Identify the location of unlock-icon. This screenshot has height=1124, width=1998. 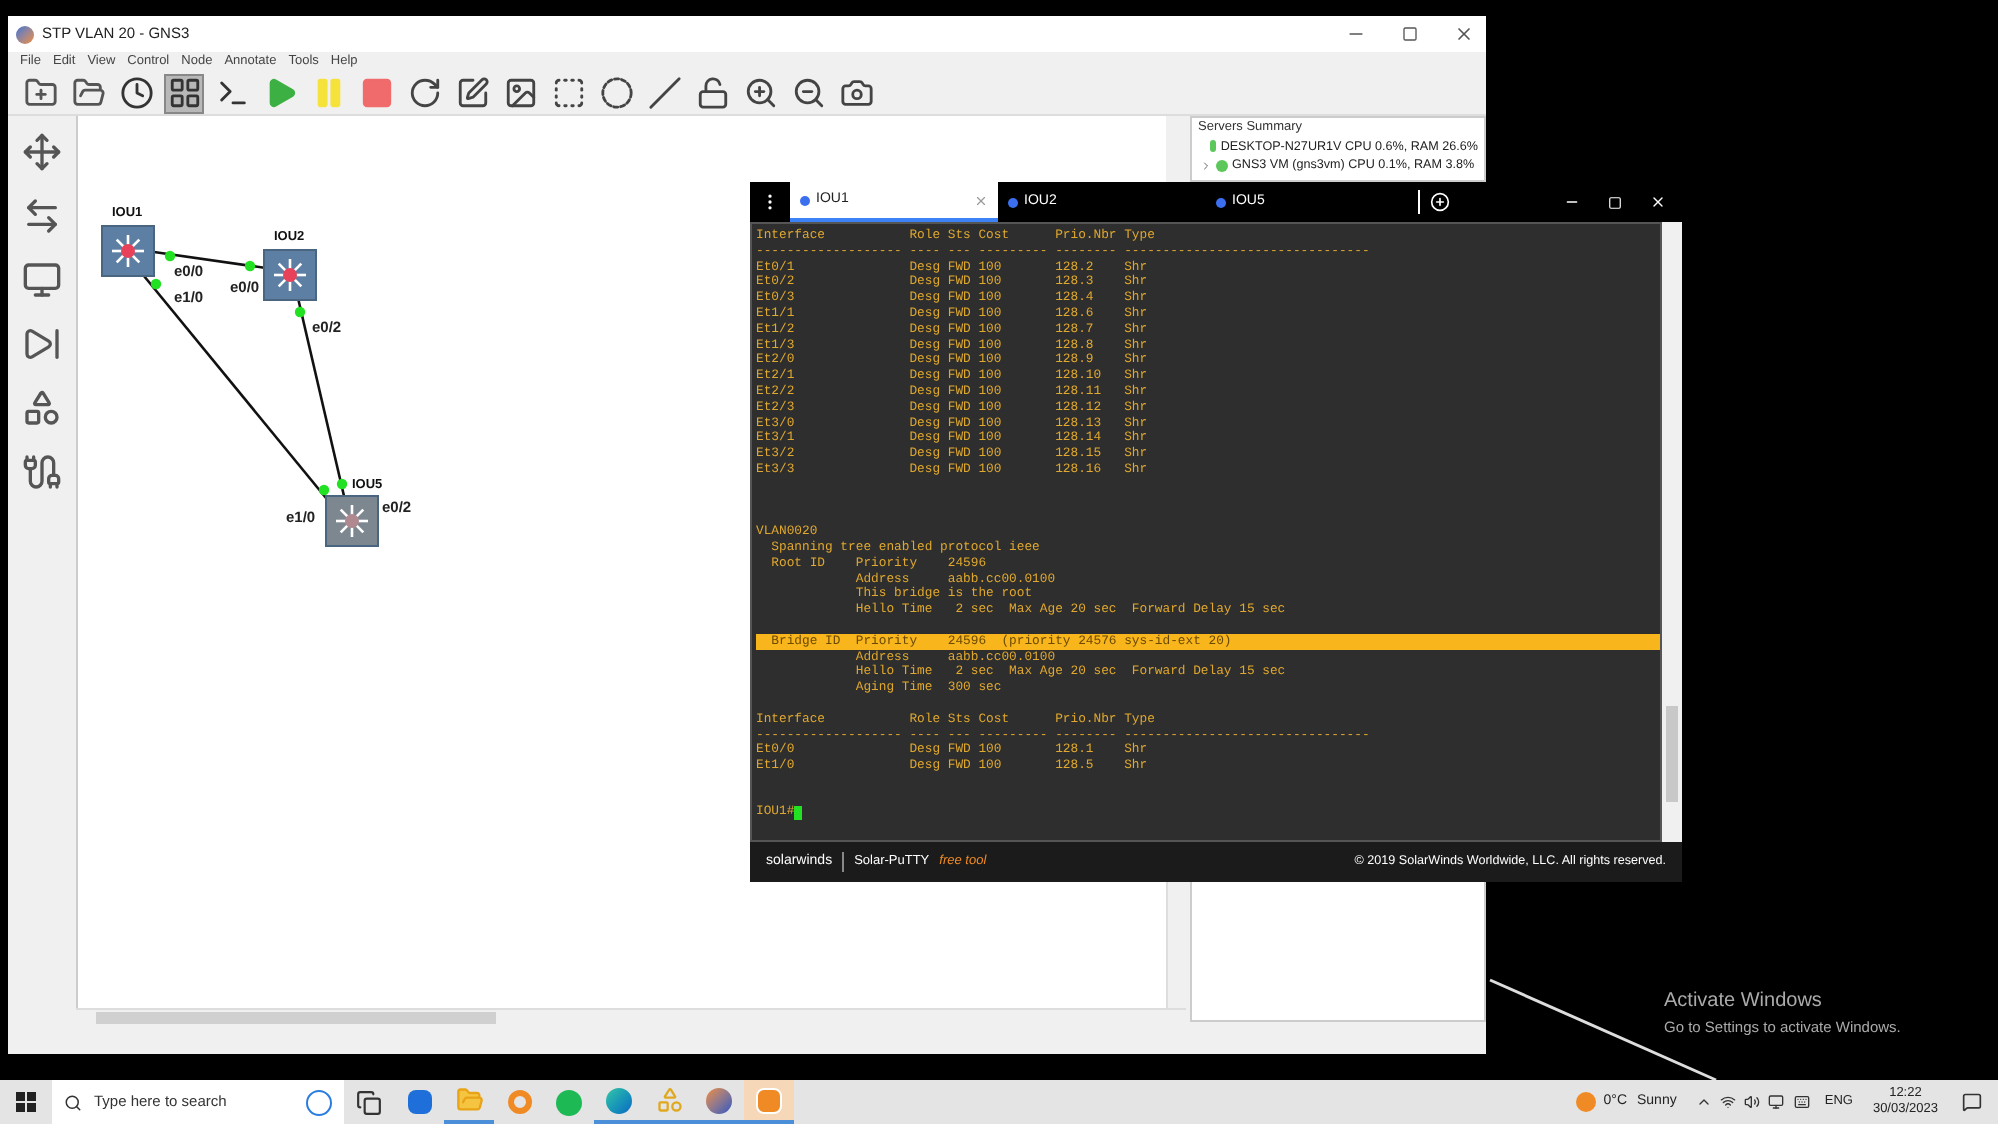
(712, 93).